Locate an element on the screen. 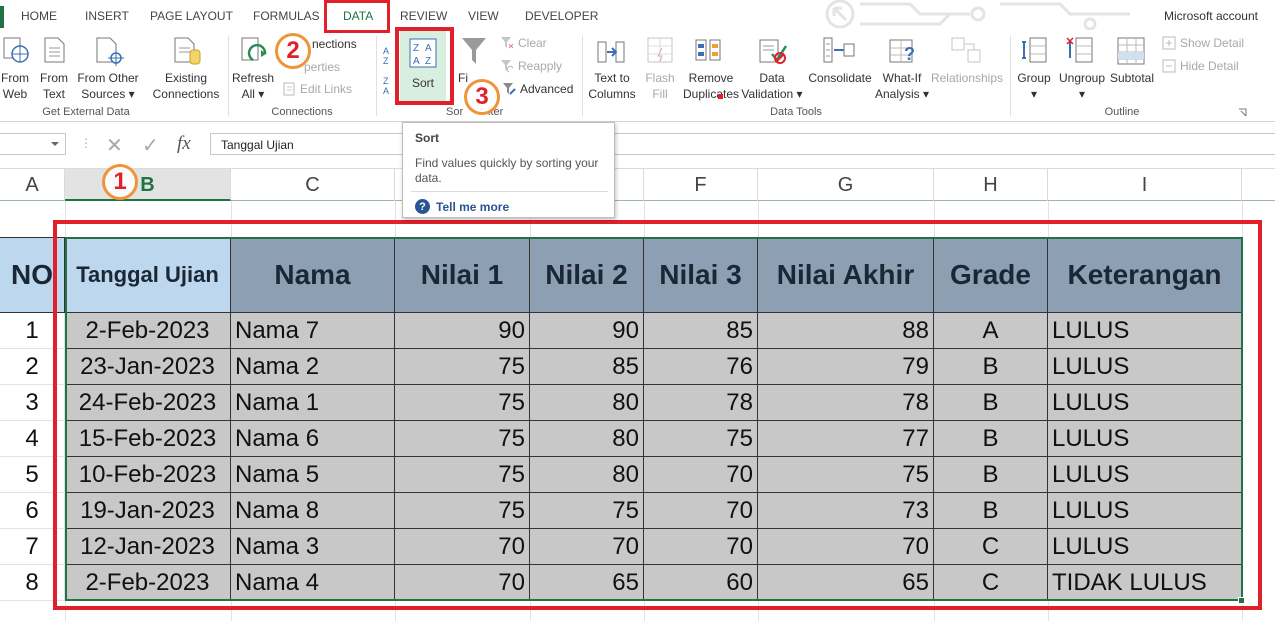 The width and height of the screenshot is (1275, 621). remove-duplicates-button: Remove Duplicates is located at coordinates (711, 86).